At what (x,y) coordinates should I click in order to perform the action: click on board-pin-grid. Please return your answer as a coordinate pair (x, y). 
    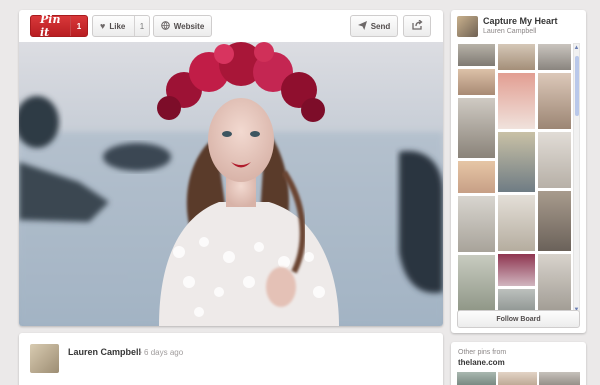
    Looking at the image, I should click on (514, 179).